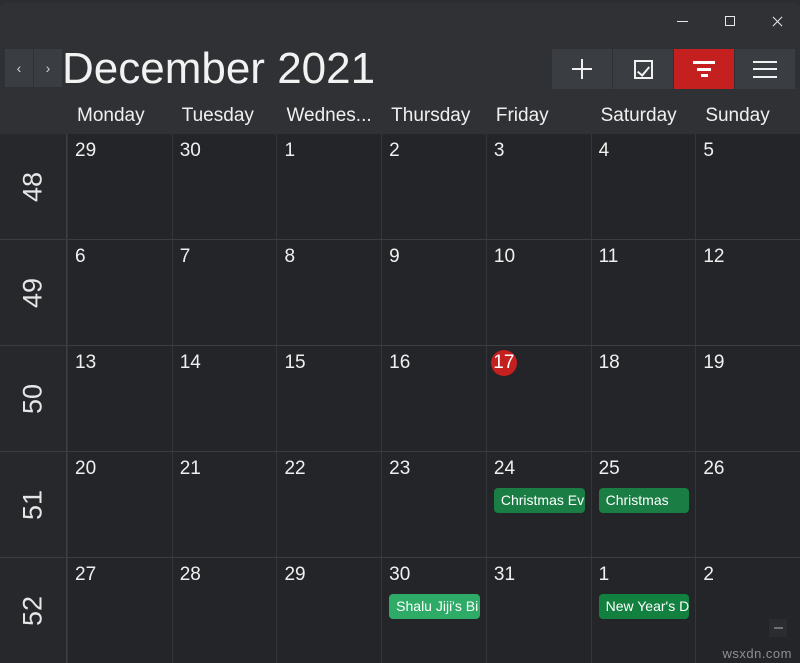 The image size is (800, 663). Describe the element at coordinates (747, 186) in the screenshot. I see `day-cell: 5` at that location.